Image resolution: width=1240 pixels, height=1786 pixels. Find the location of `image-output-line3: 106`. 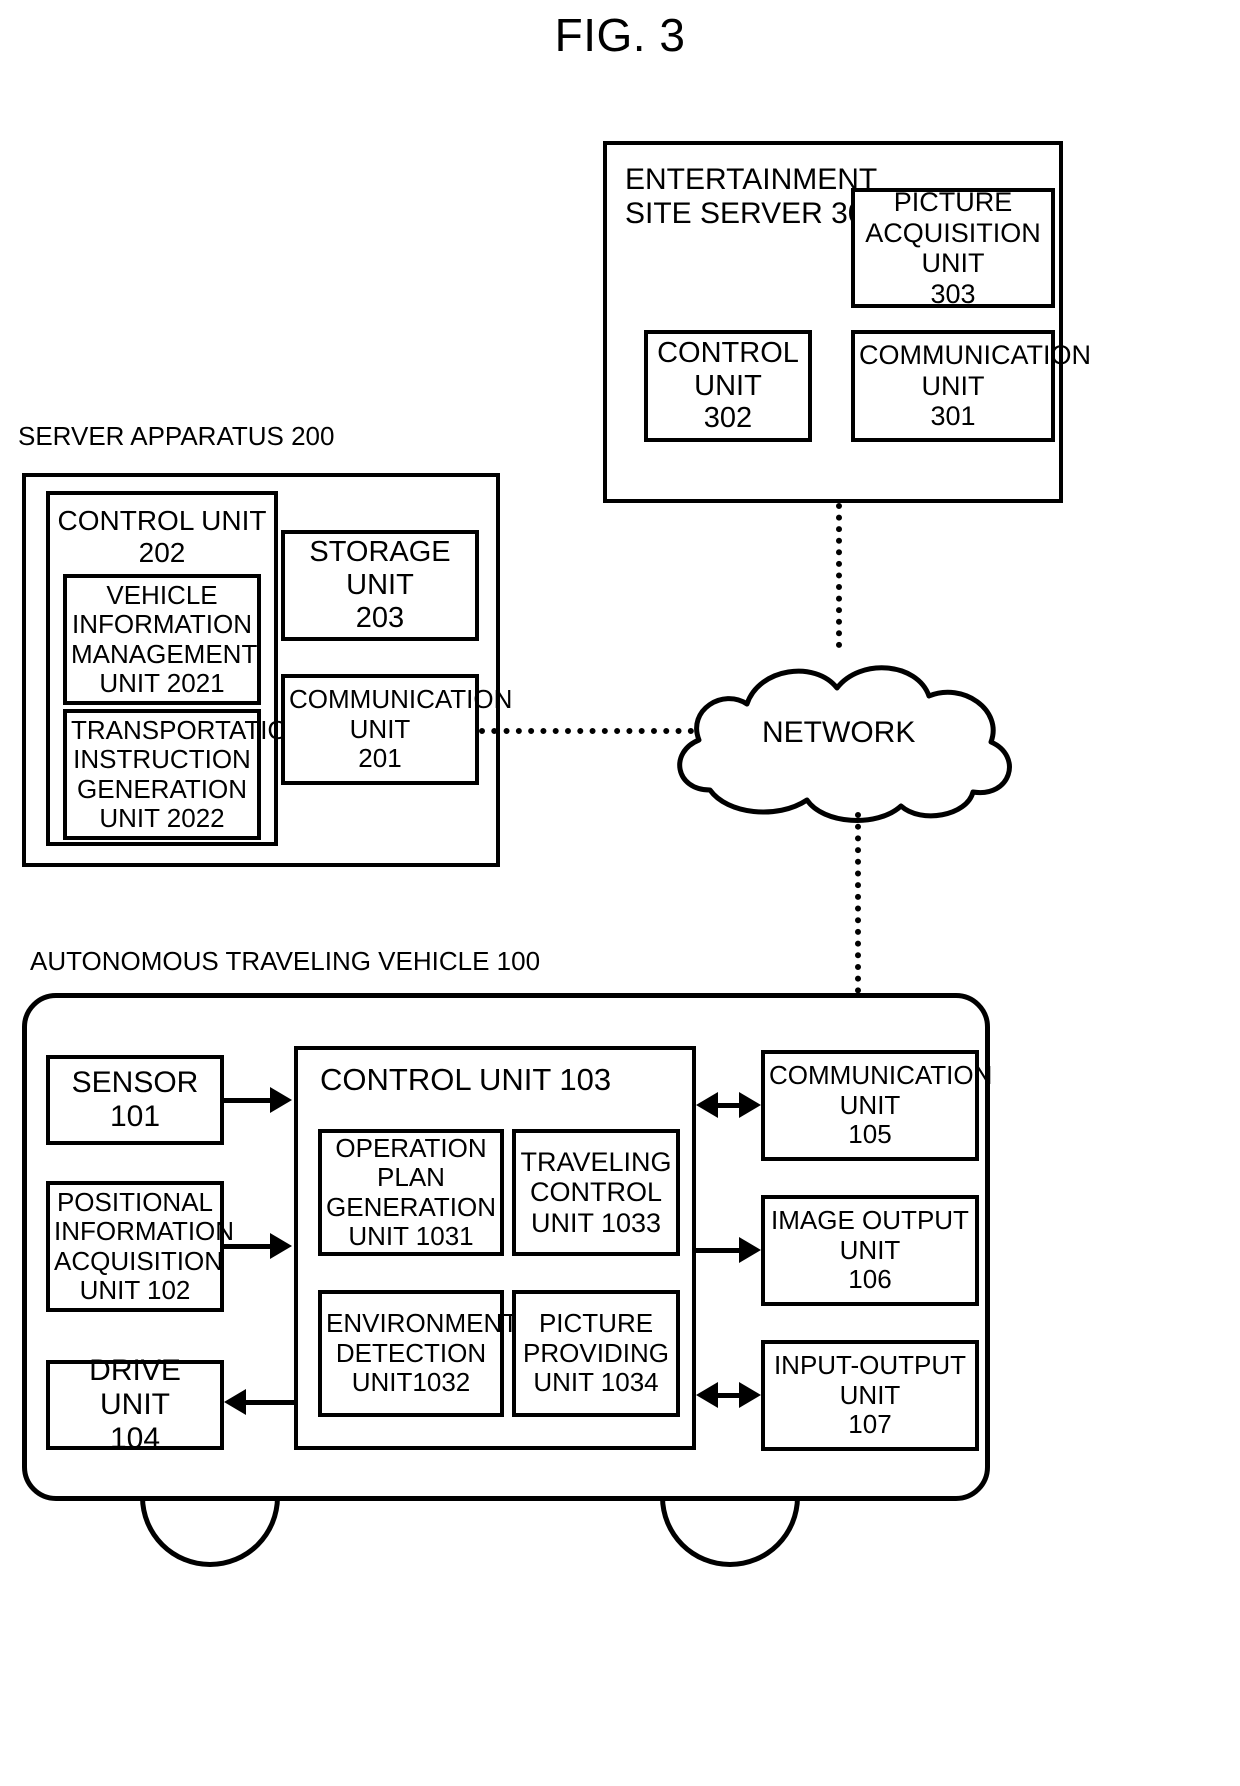

image-output-line3: 106 is located at coordinates (870, 1279).